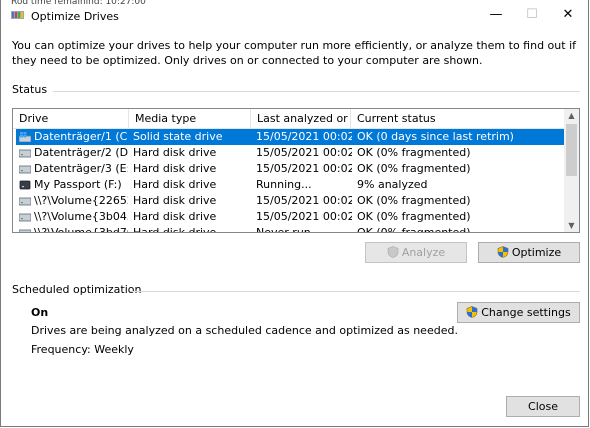 This screenshot has height=428, width=590. I want to click on title-bar: Optimize Drives — ☐ ✕, so click(294, 16).